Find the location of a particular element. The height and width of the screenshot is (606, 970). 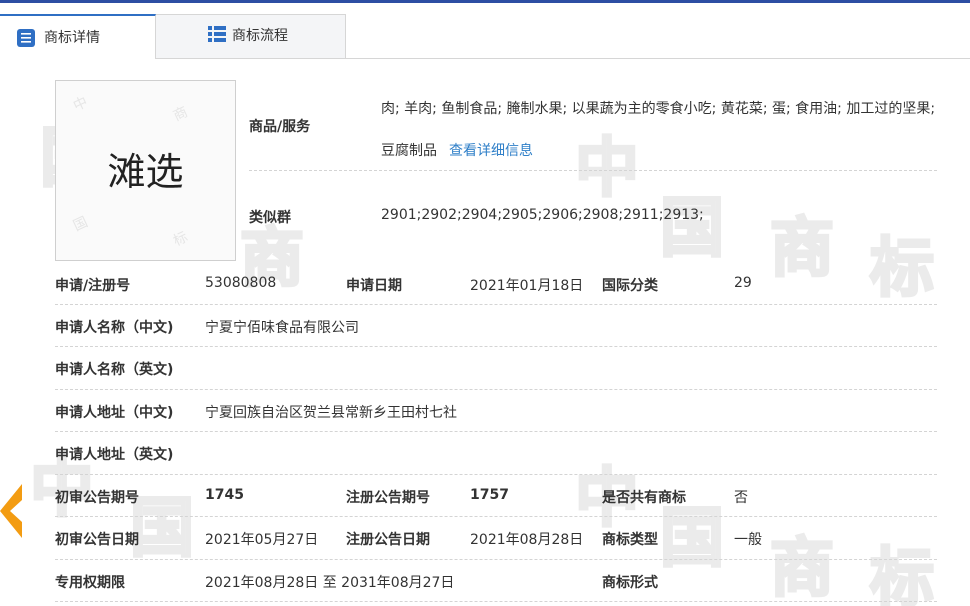

document-list-icon is located at coordinates (26, 38).